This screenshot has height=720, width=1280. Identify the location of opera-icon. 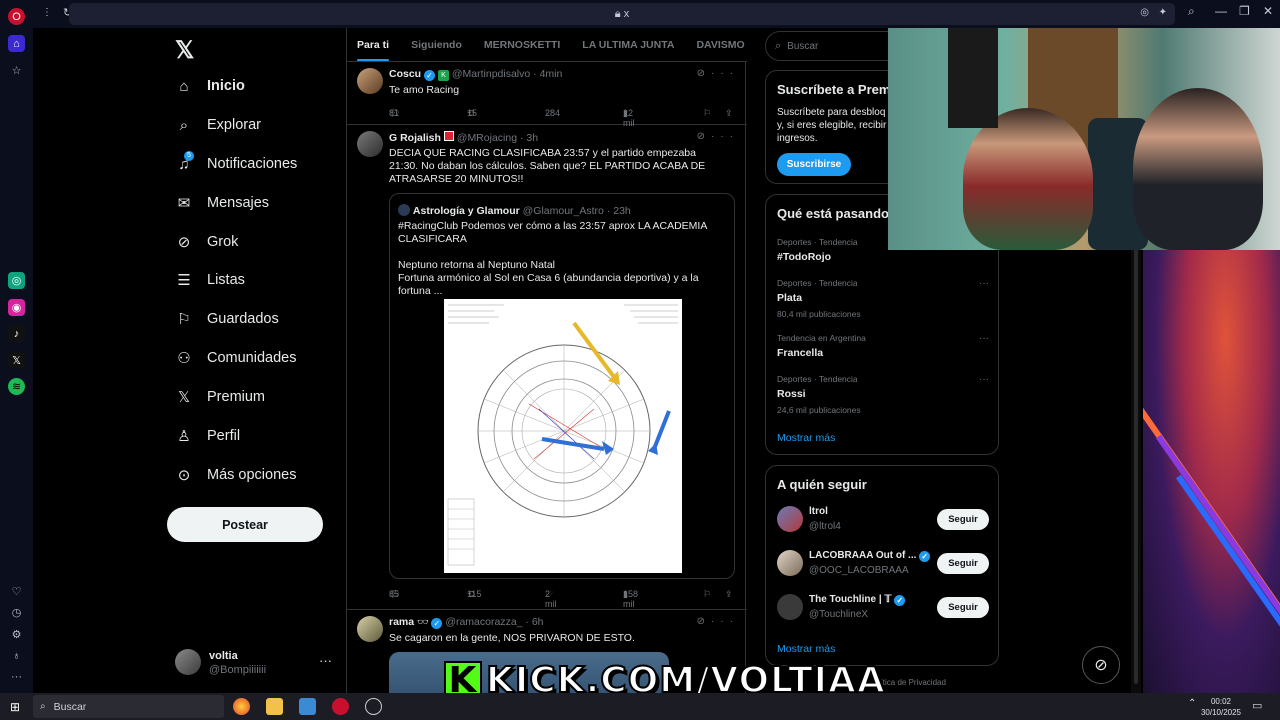
(340, 706).